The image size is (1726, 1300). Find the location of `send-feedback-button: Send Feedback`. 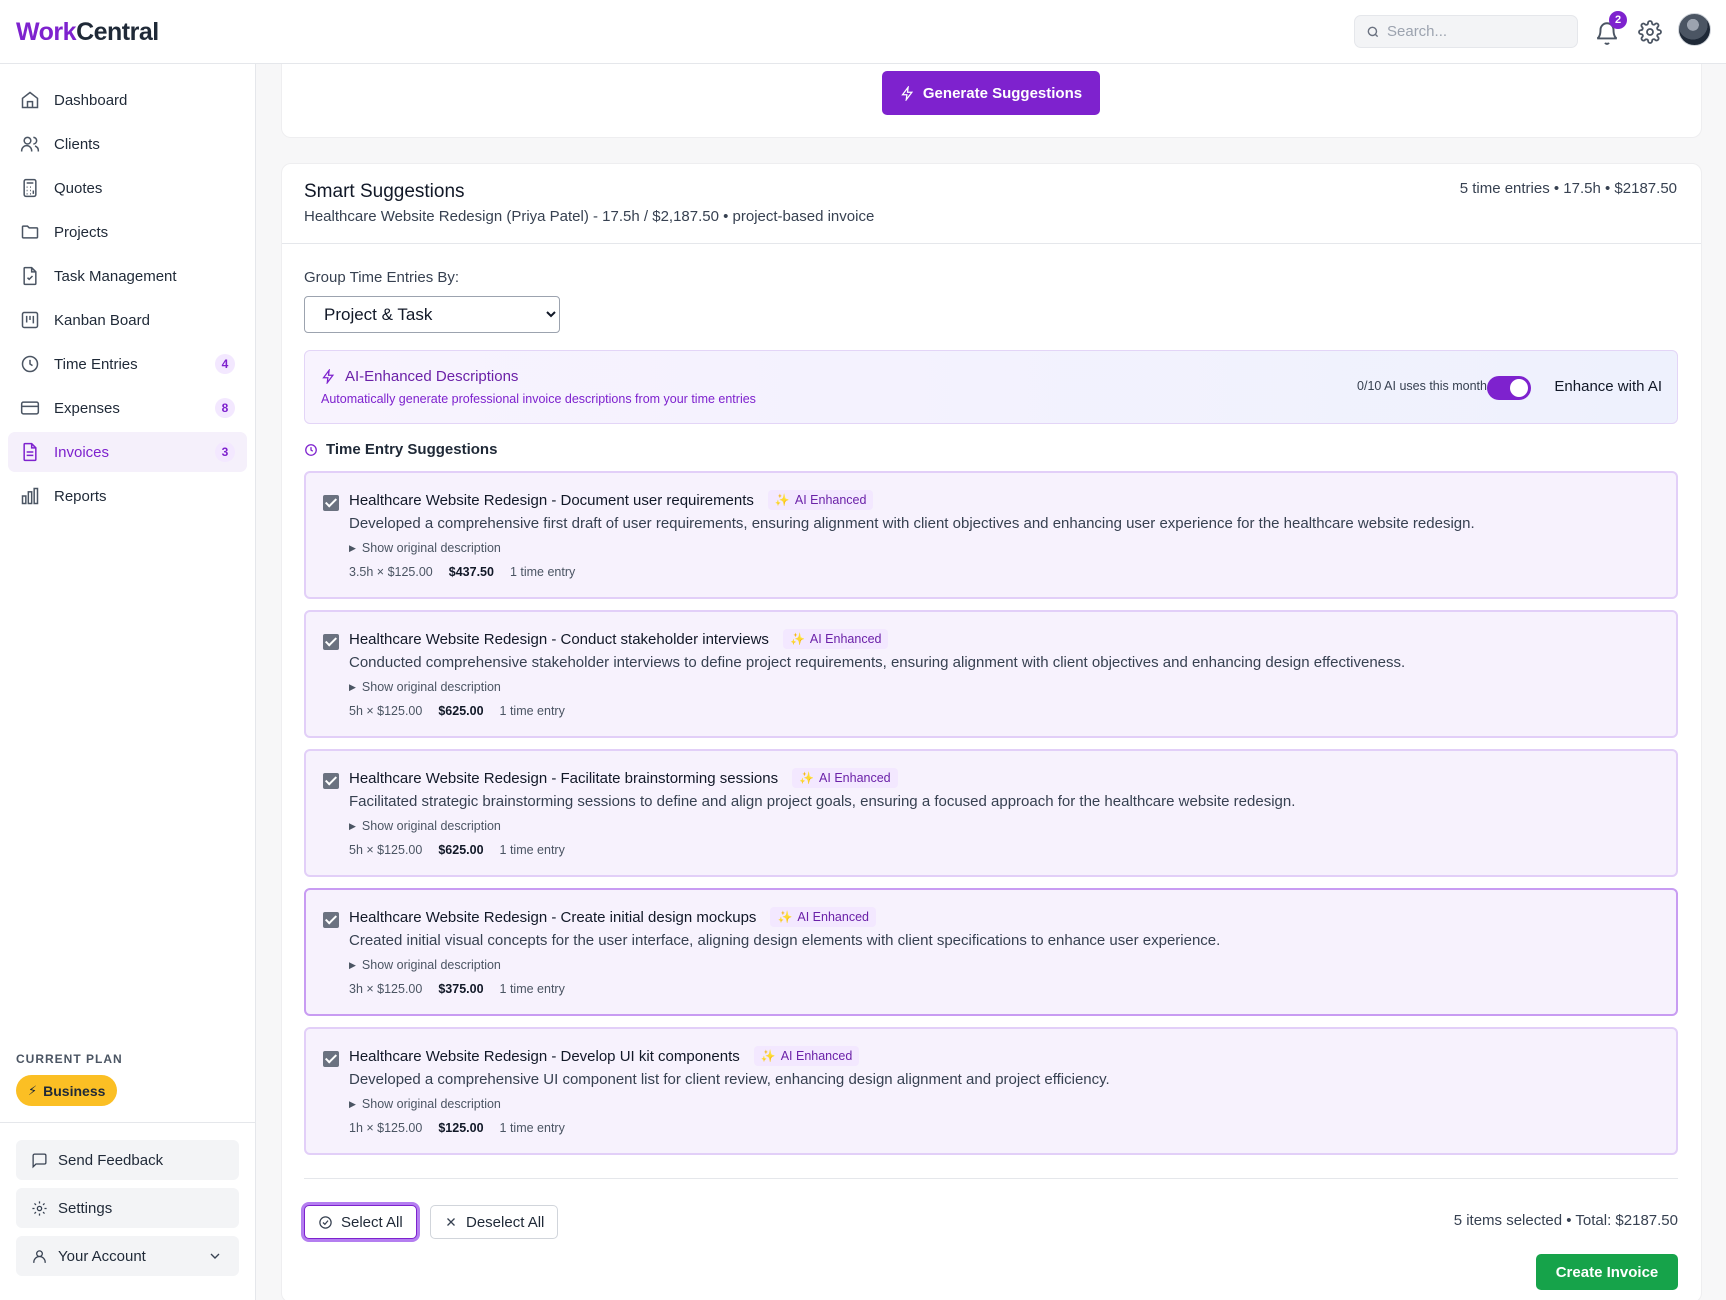

send-feedback-button: Send Feedback is located at coordinates (127, 1160).